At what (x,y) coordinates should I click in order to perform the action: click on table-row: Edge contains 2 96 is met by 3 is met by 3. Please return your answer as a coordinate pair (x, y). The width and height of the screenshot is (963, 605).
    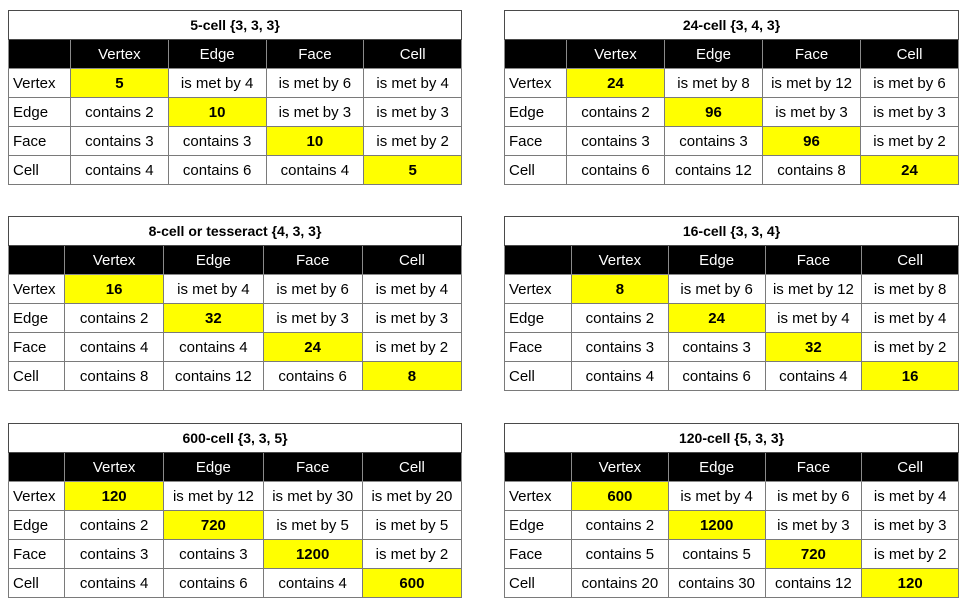
    Looking at the image, I should click on (732, 112).